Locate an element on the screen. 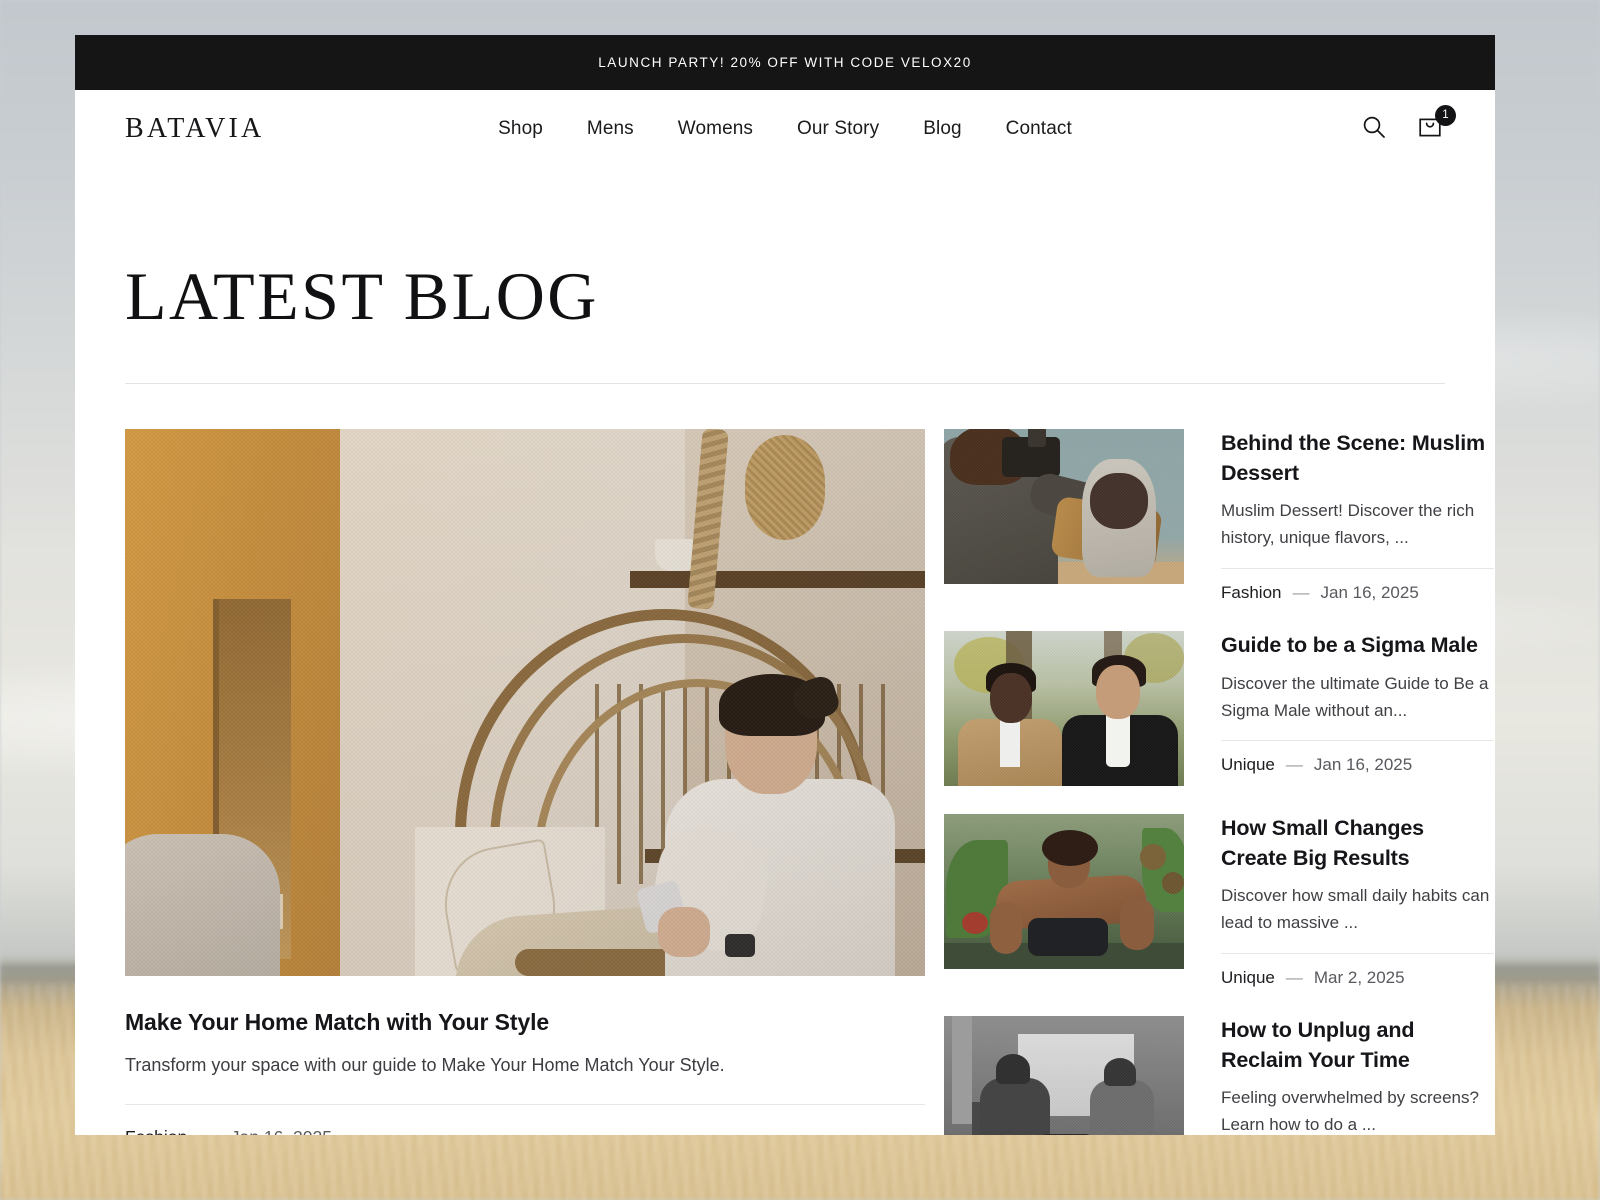  thumb-red-flower is located at coordinates (975, 923).